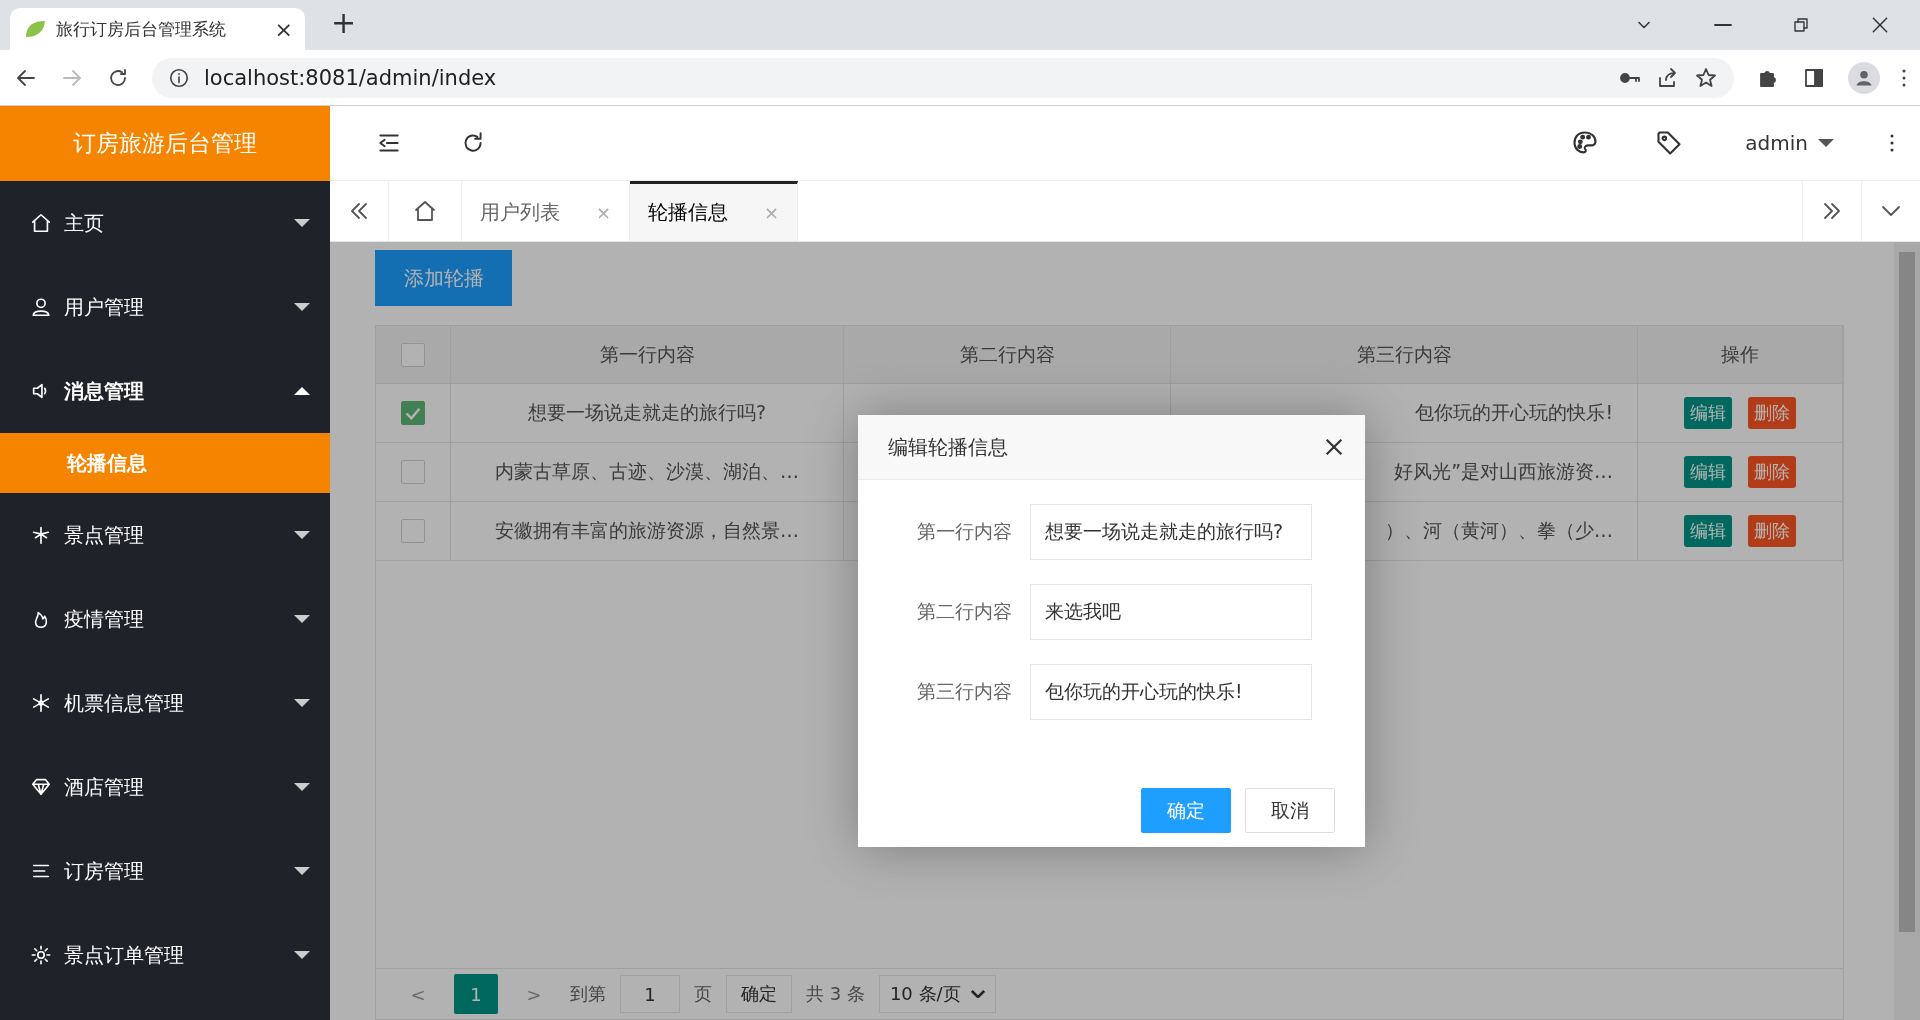 This screenshot has height=1020, width=1920. I want to click on app-logo-text: 订房旅游后台管理, so click(165, 143).